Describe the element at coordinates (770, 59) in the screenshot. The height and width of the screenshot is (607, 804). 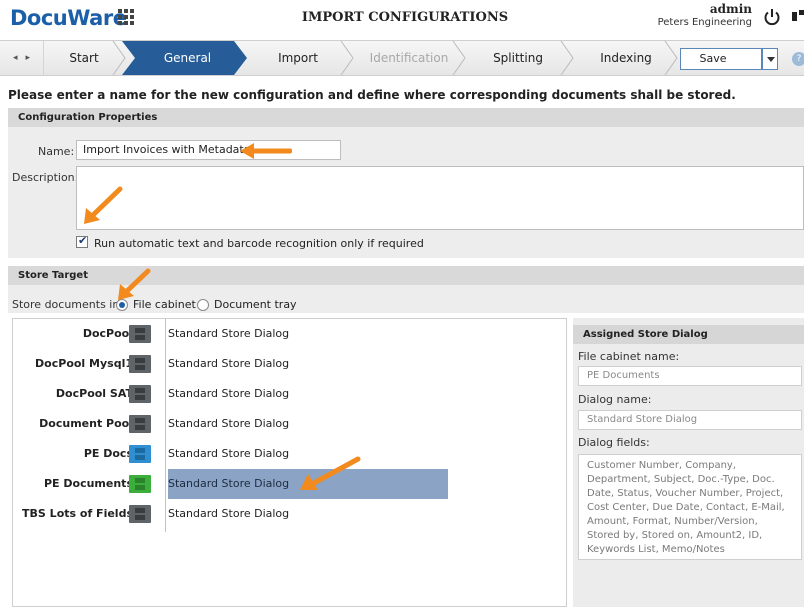
I see `save-dropdown-button` at that location.